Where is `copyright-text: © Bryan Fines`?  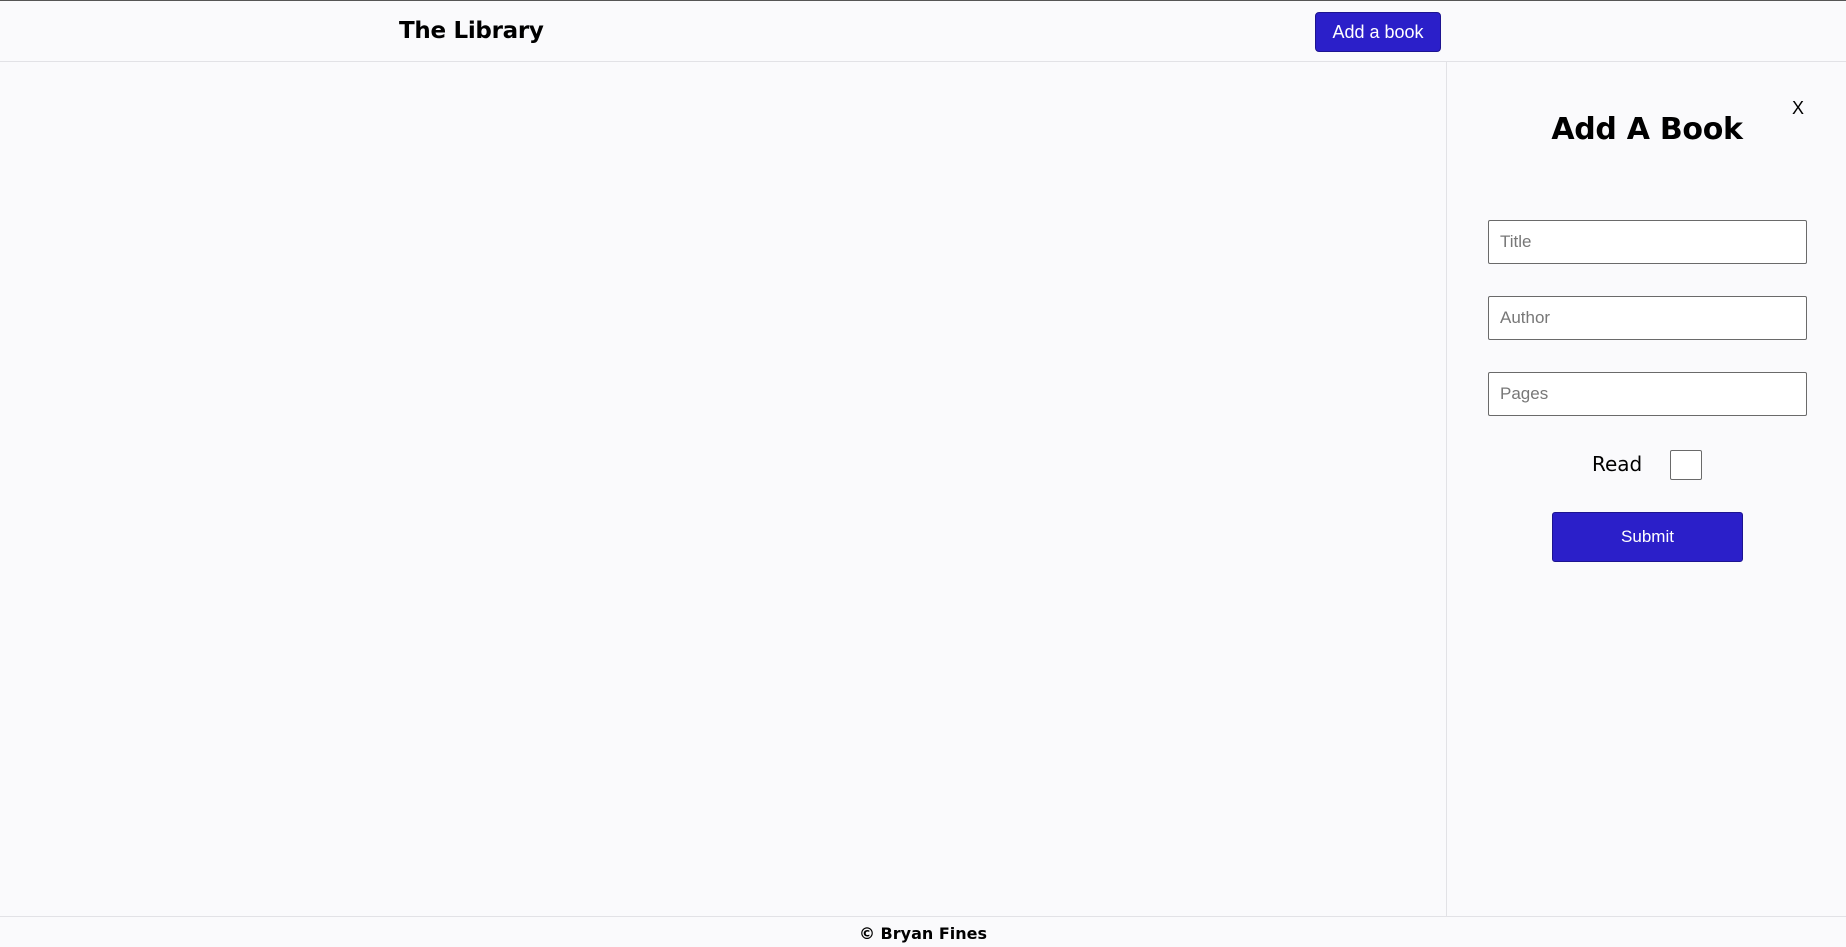 copyright-text: © Bryan Fines is located at coordinates (923, 933).